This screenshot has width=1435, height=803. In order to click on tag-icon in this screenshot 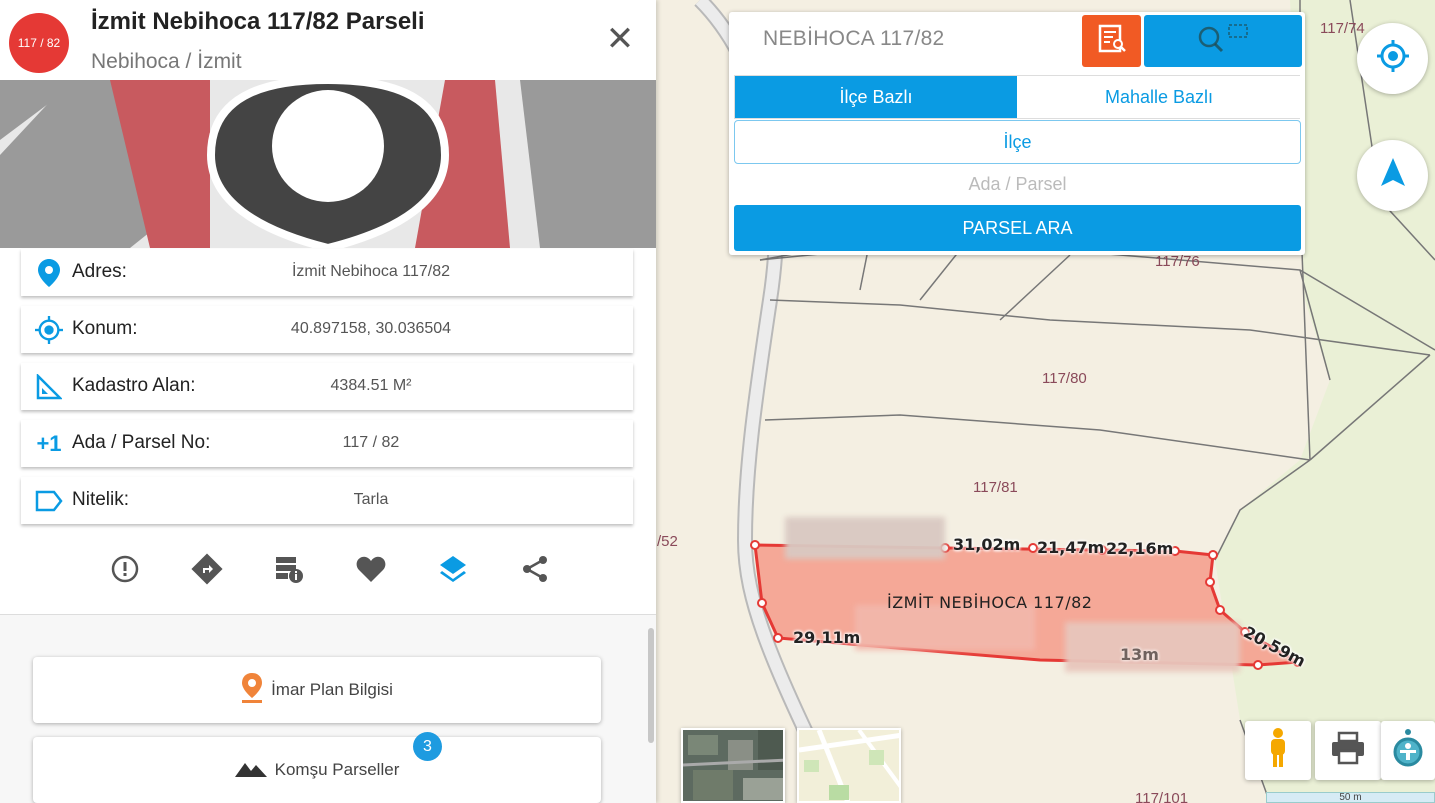, I will do `click(49, 501)`.